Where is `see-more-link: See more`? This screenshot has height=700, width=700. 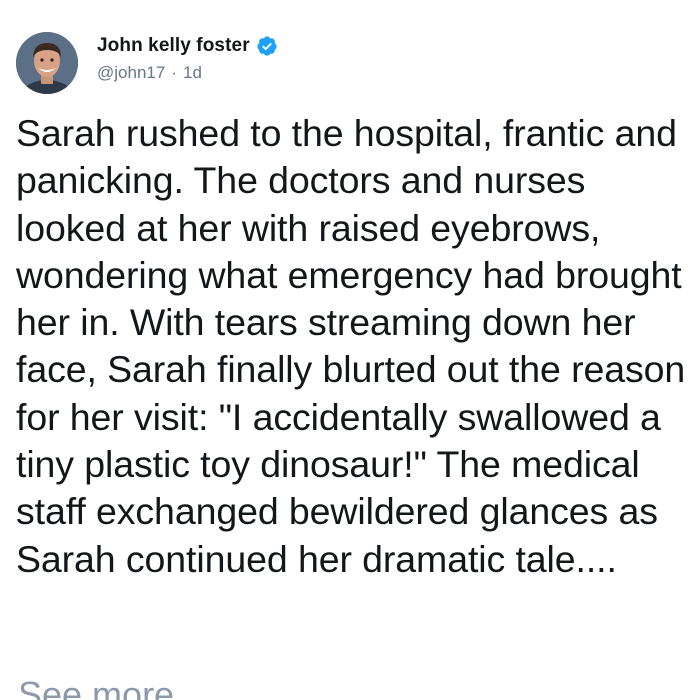 see-more-link: See more is located at coordinates (96, 686).